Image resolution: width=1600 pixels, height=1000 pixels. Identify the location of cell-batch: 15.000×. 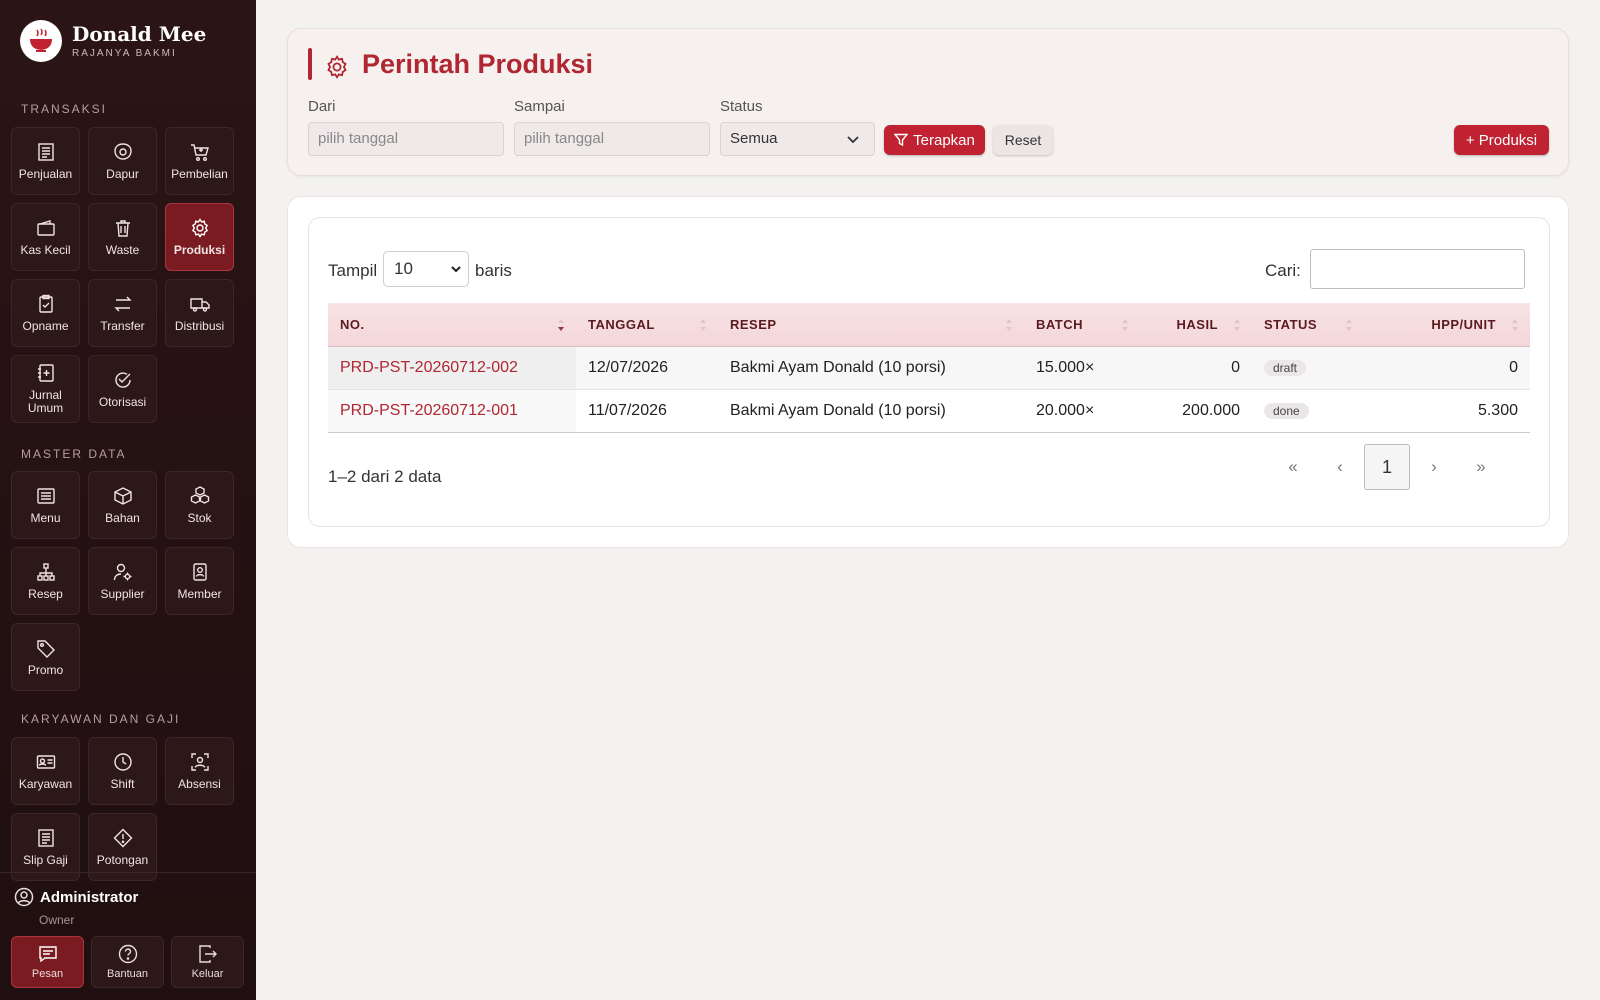
(1082, 368).